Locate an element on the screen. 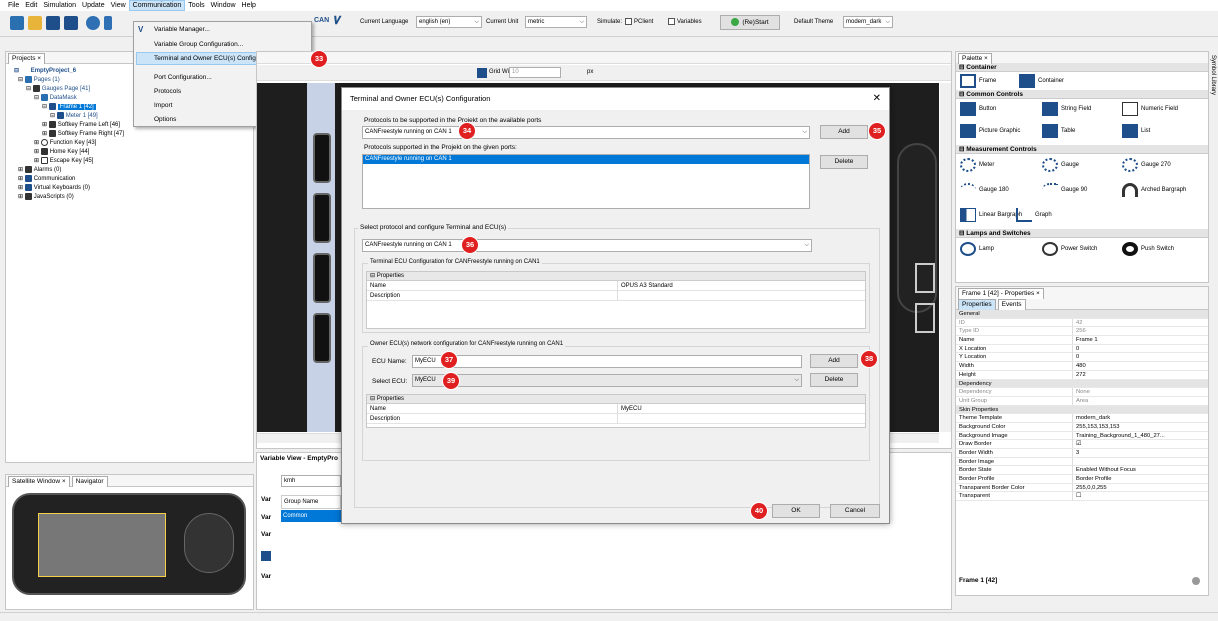  property-section: General is located at coordinates (1082, 314).